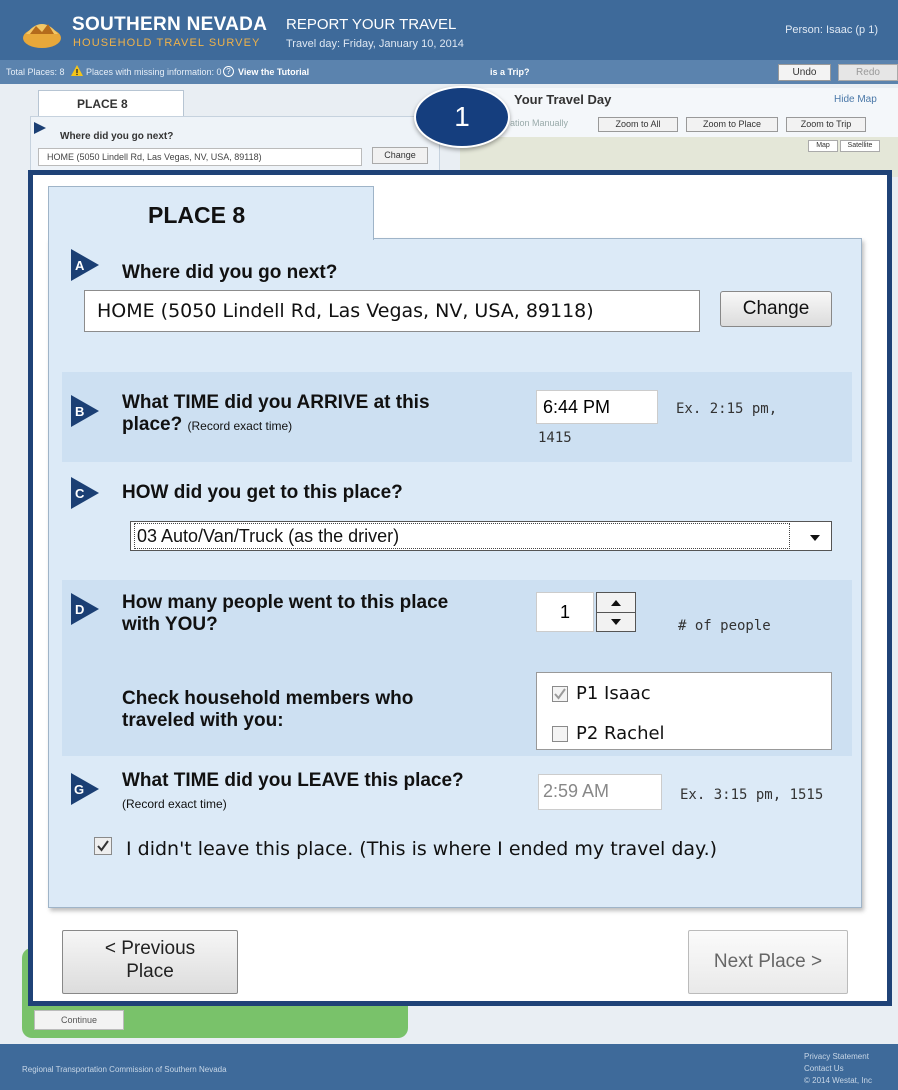 Image resolution: width=898 pixels, height=1090 pixels. Describe the element at coordinates (371, 24) in the screenshot. I see `report-title: REPORT YOUR TRAVEL` at that location.